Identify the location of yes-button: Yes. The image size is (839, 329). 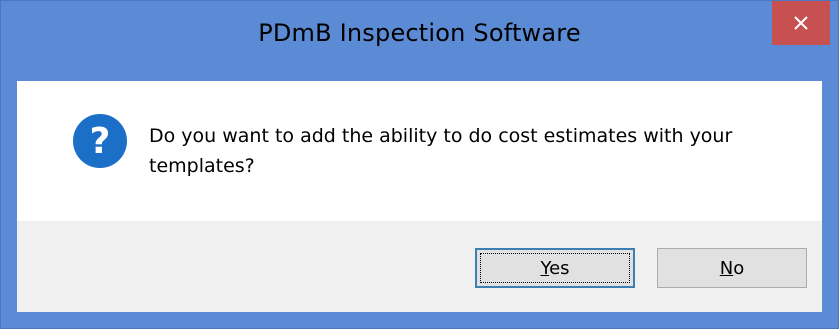
(555, 268).